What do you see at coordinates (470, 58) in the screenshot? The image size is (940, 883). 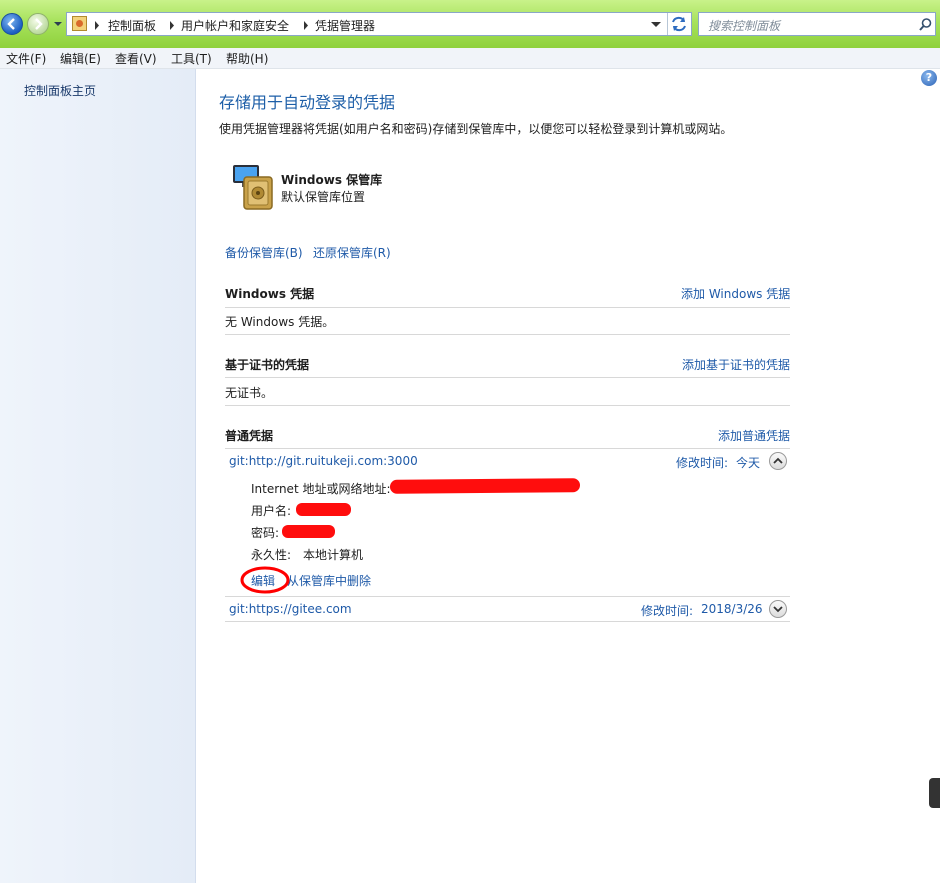 I see `menu-bar: 文件(F) 编辑(E) 查看(V) 工具(T) 帮助(H)` at bounding box center [470, 58].